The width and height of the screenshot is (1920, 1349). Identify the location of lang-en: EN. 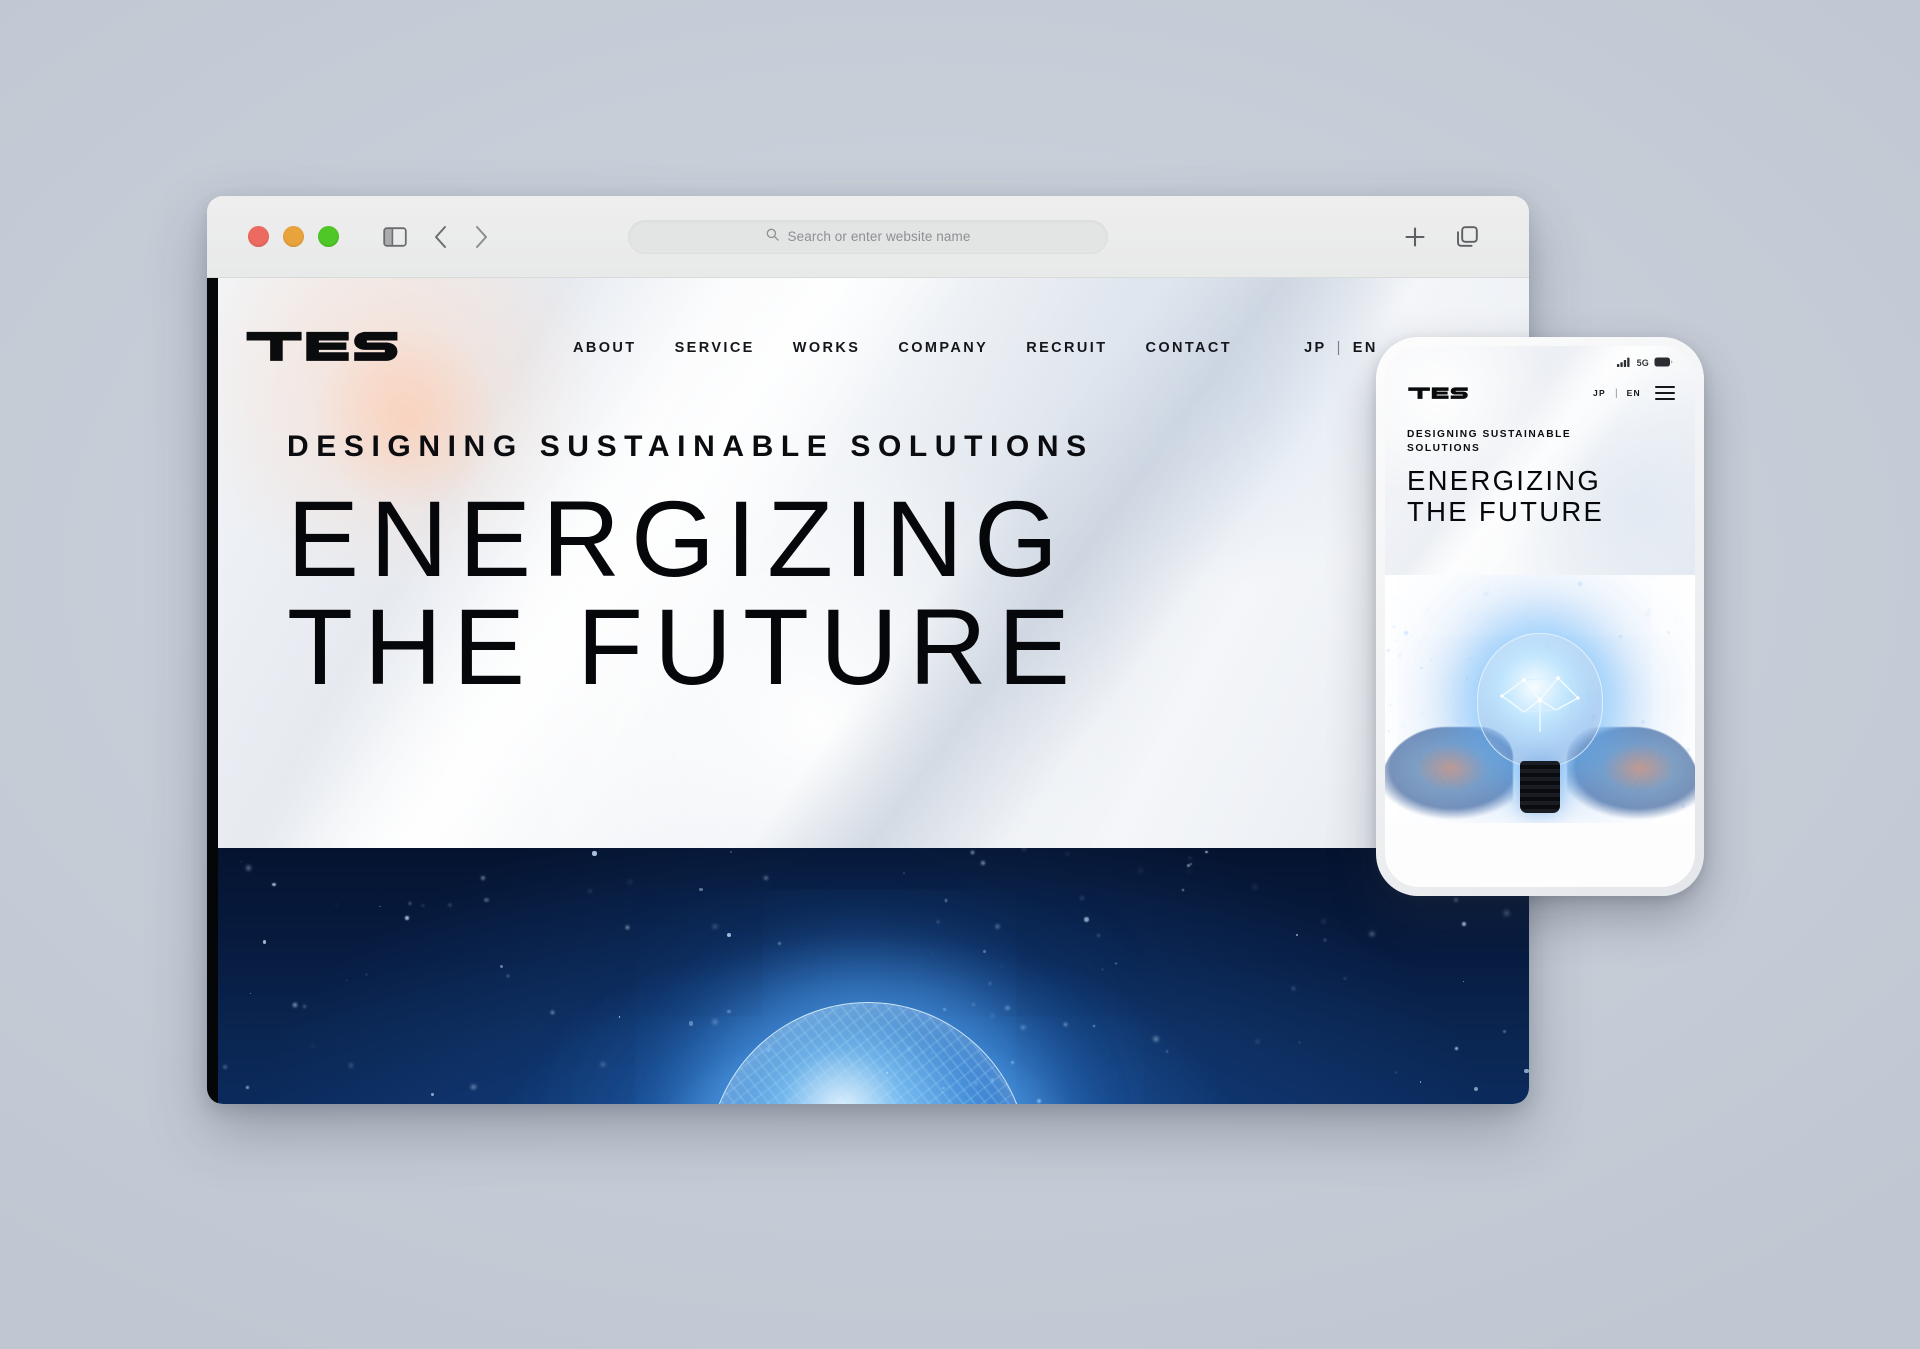
(1365, 348).